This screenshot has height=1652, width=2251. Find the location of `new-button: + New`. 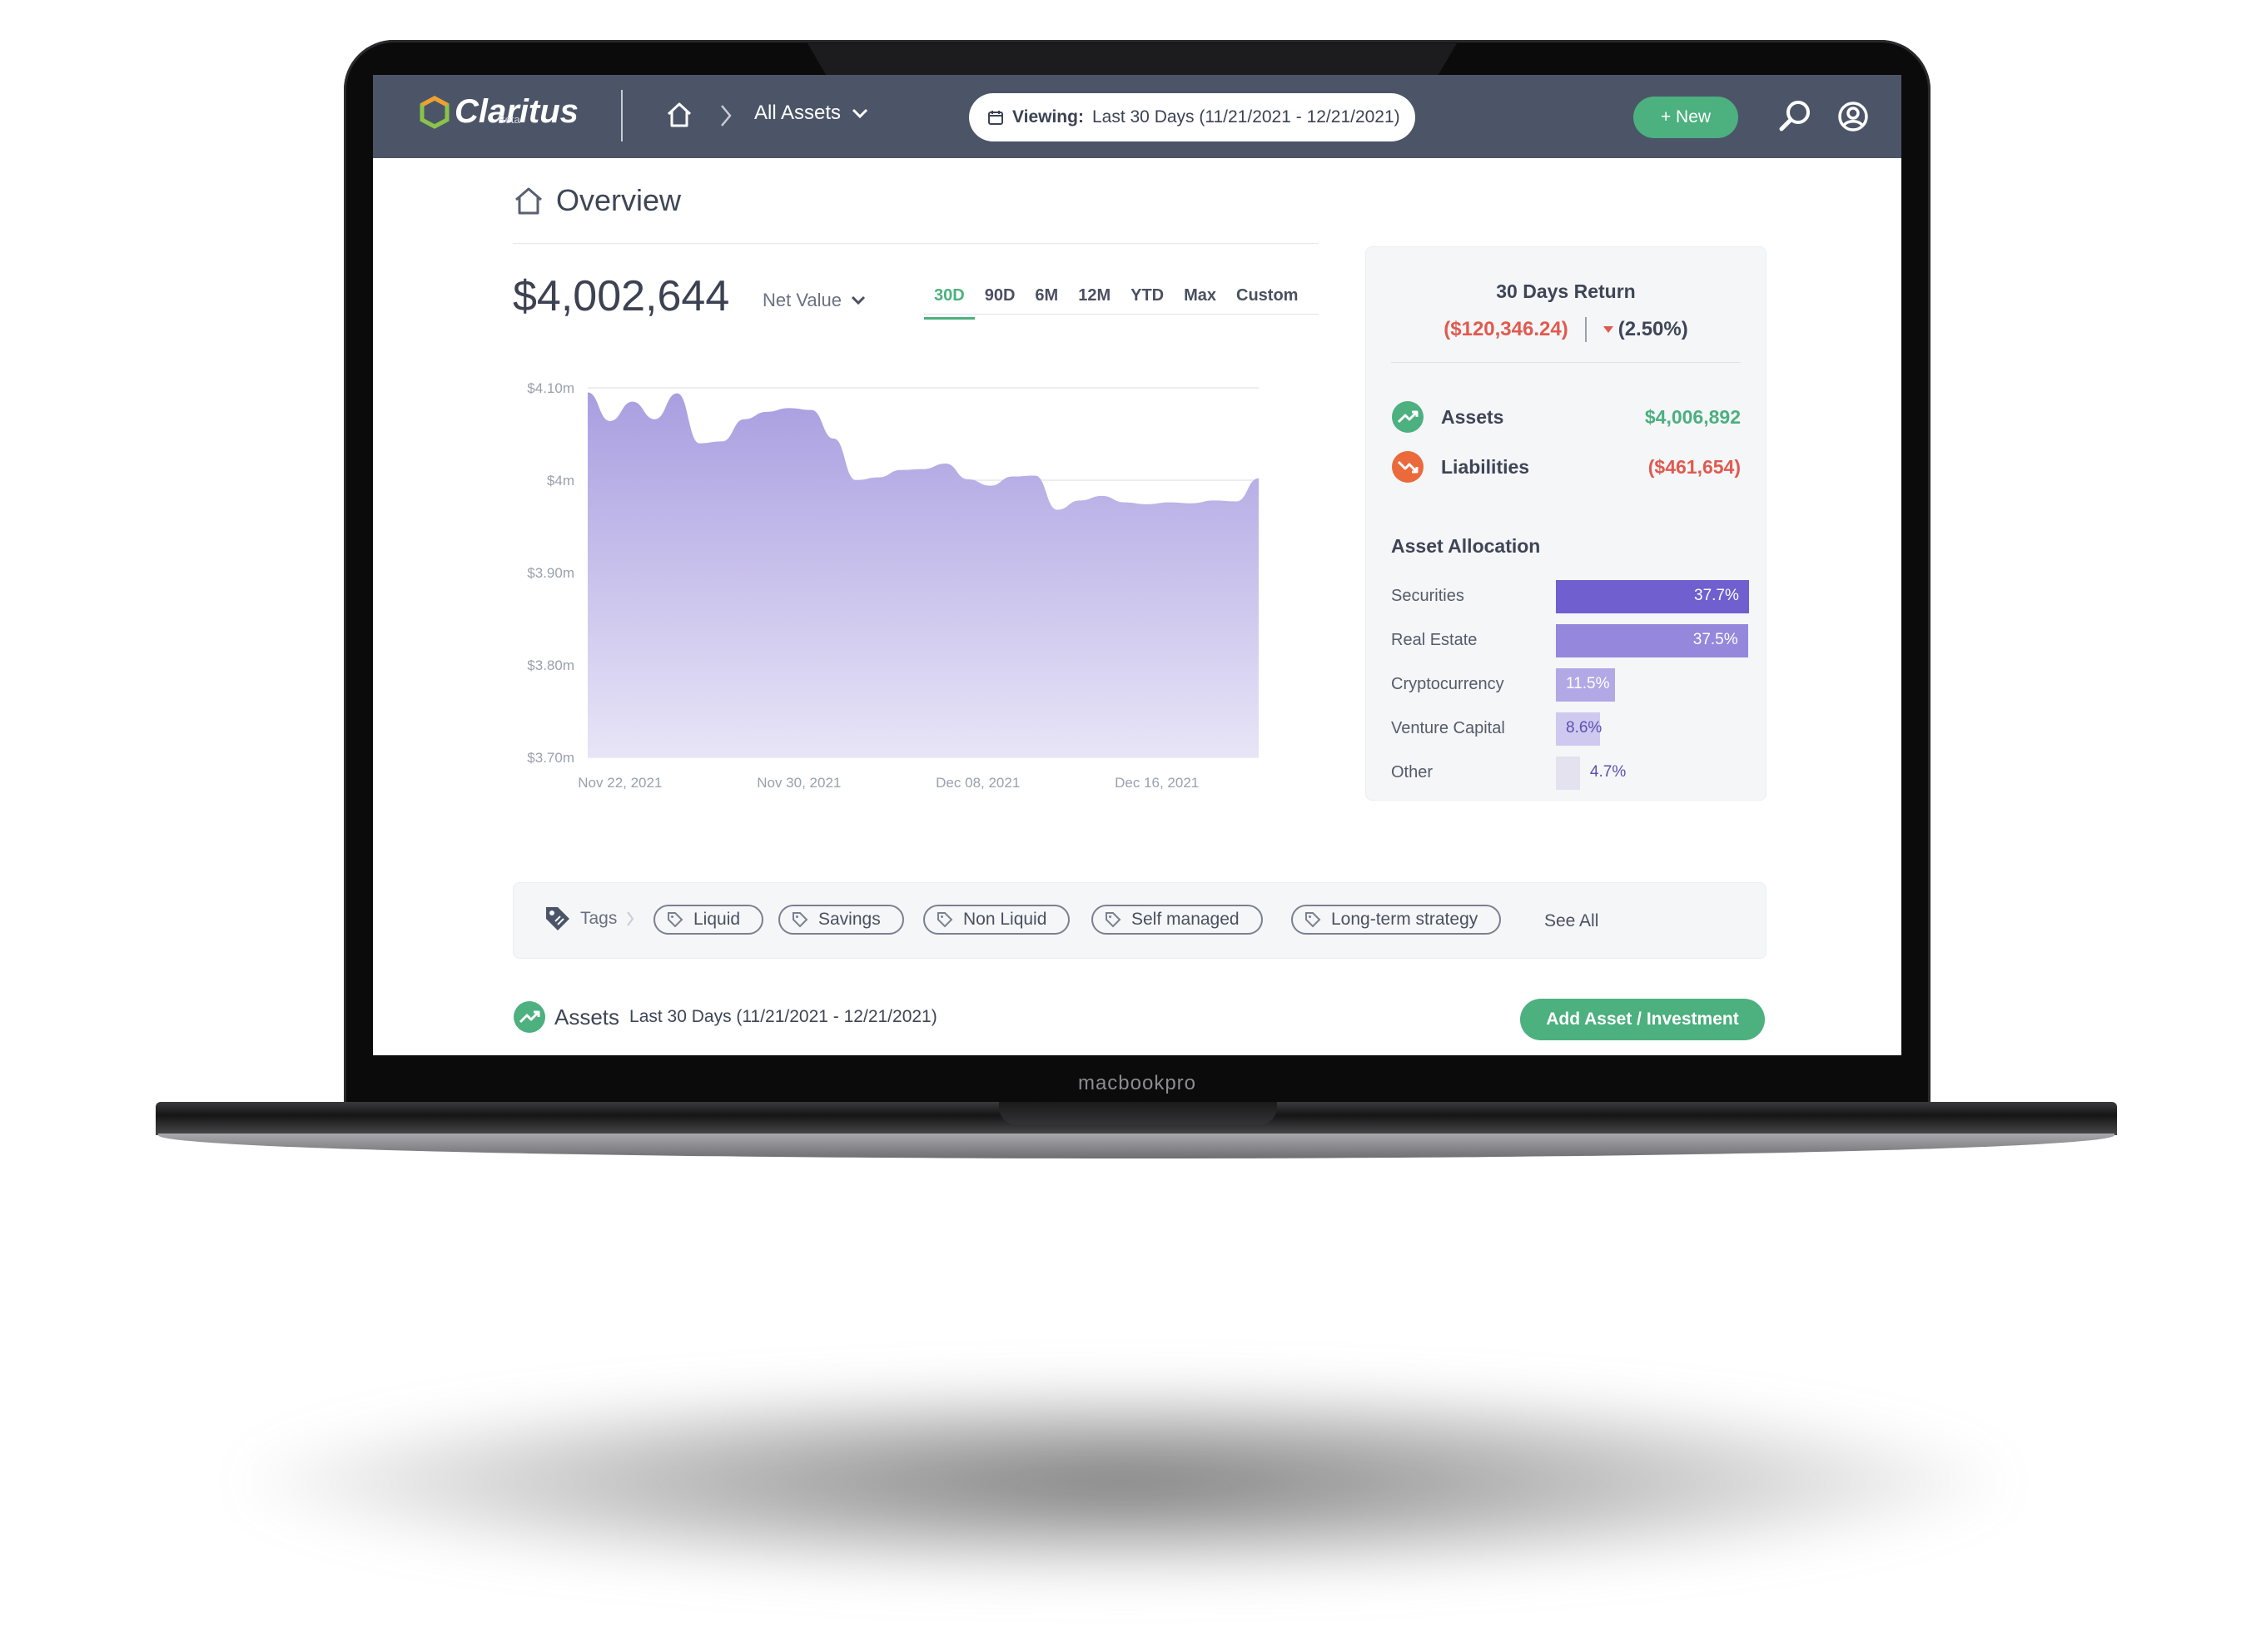

new-button: + New is located at coordinates (1685, 117).